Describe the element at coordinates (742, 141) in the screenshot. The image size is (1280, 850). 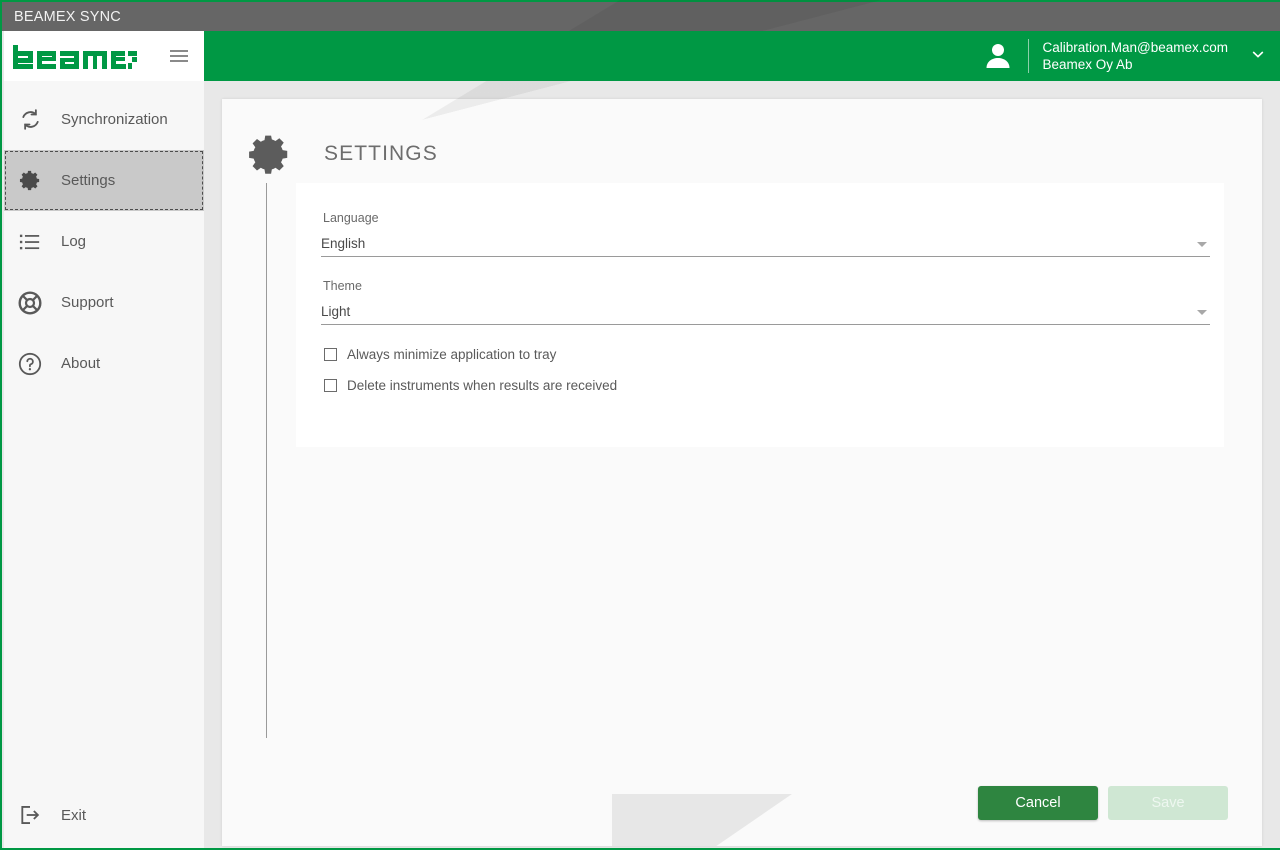
I see `panel-header: SETTINGS` at that location.